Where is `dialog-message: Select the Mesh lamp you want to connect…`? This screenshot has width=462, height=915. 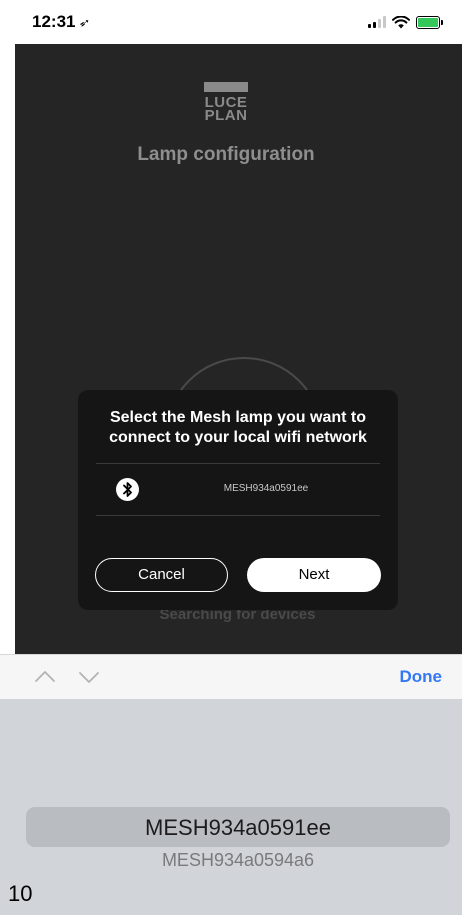 dialog-message: Select the Mesh lamp you want to connect… is located at coordinates (238, 427).